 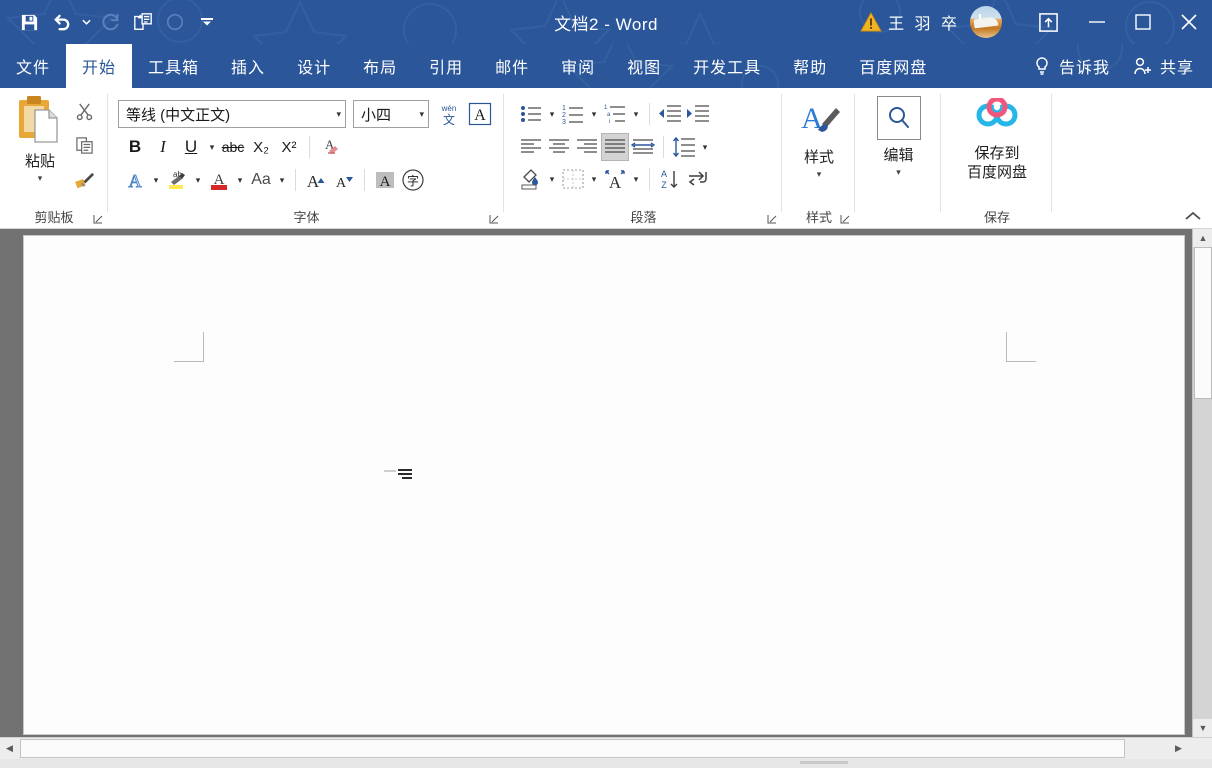 I want to click on redo-icon, so click(x=111, y=22).